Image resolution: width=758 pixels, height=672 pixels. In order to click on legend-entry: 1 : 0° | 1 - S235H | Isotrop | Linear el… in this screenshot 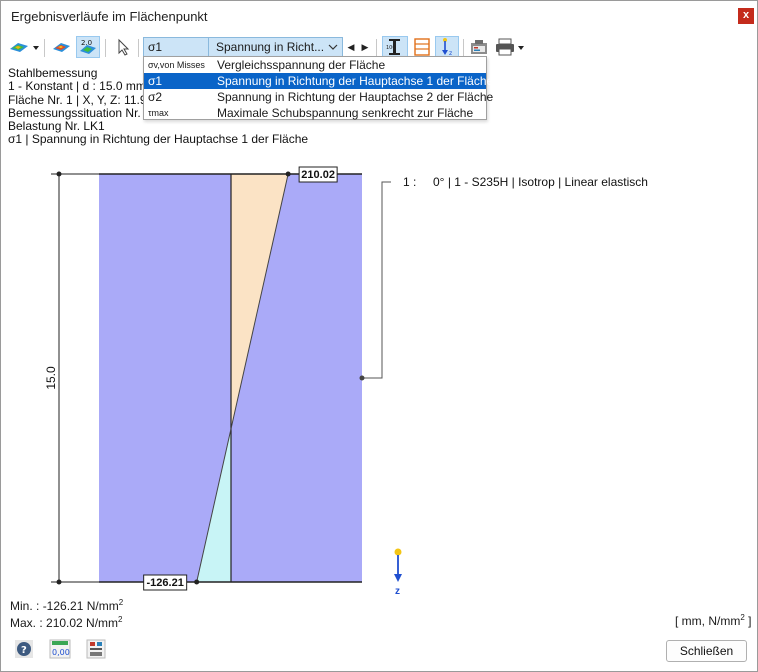, I will do `click(525, 182)`.